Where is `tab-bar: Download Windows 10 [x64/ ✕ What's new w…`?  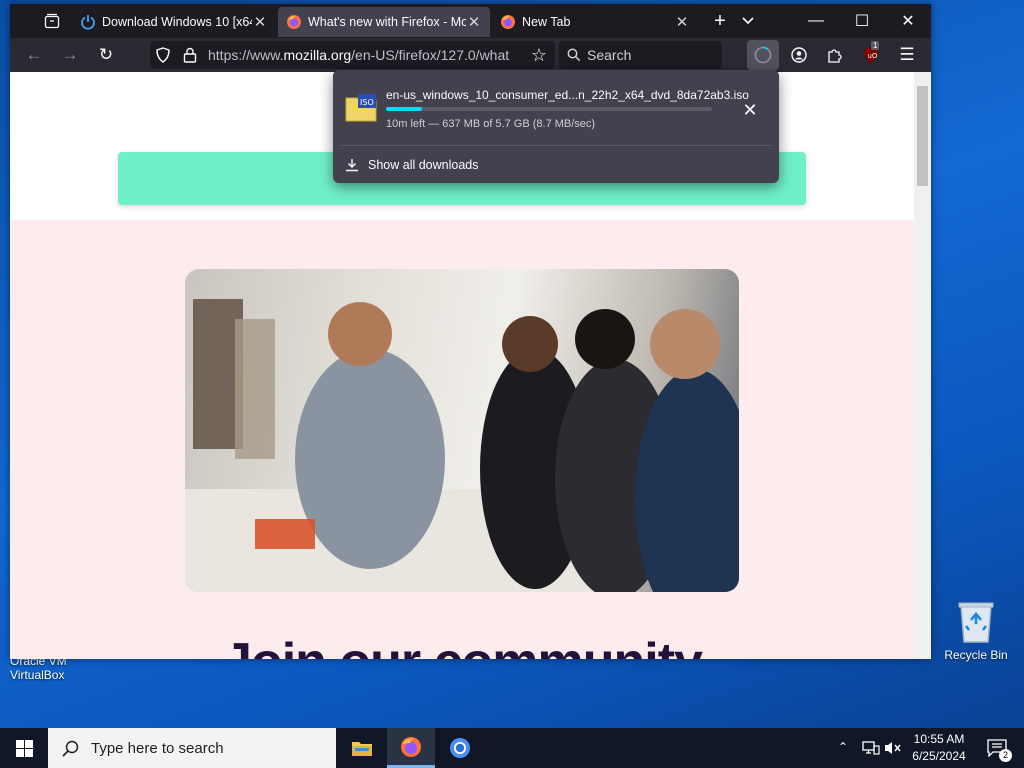
tab-bar: Download Windows 10 [x64/ ✕ What's new w… is located at coordinates (470, 21).